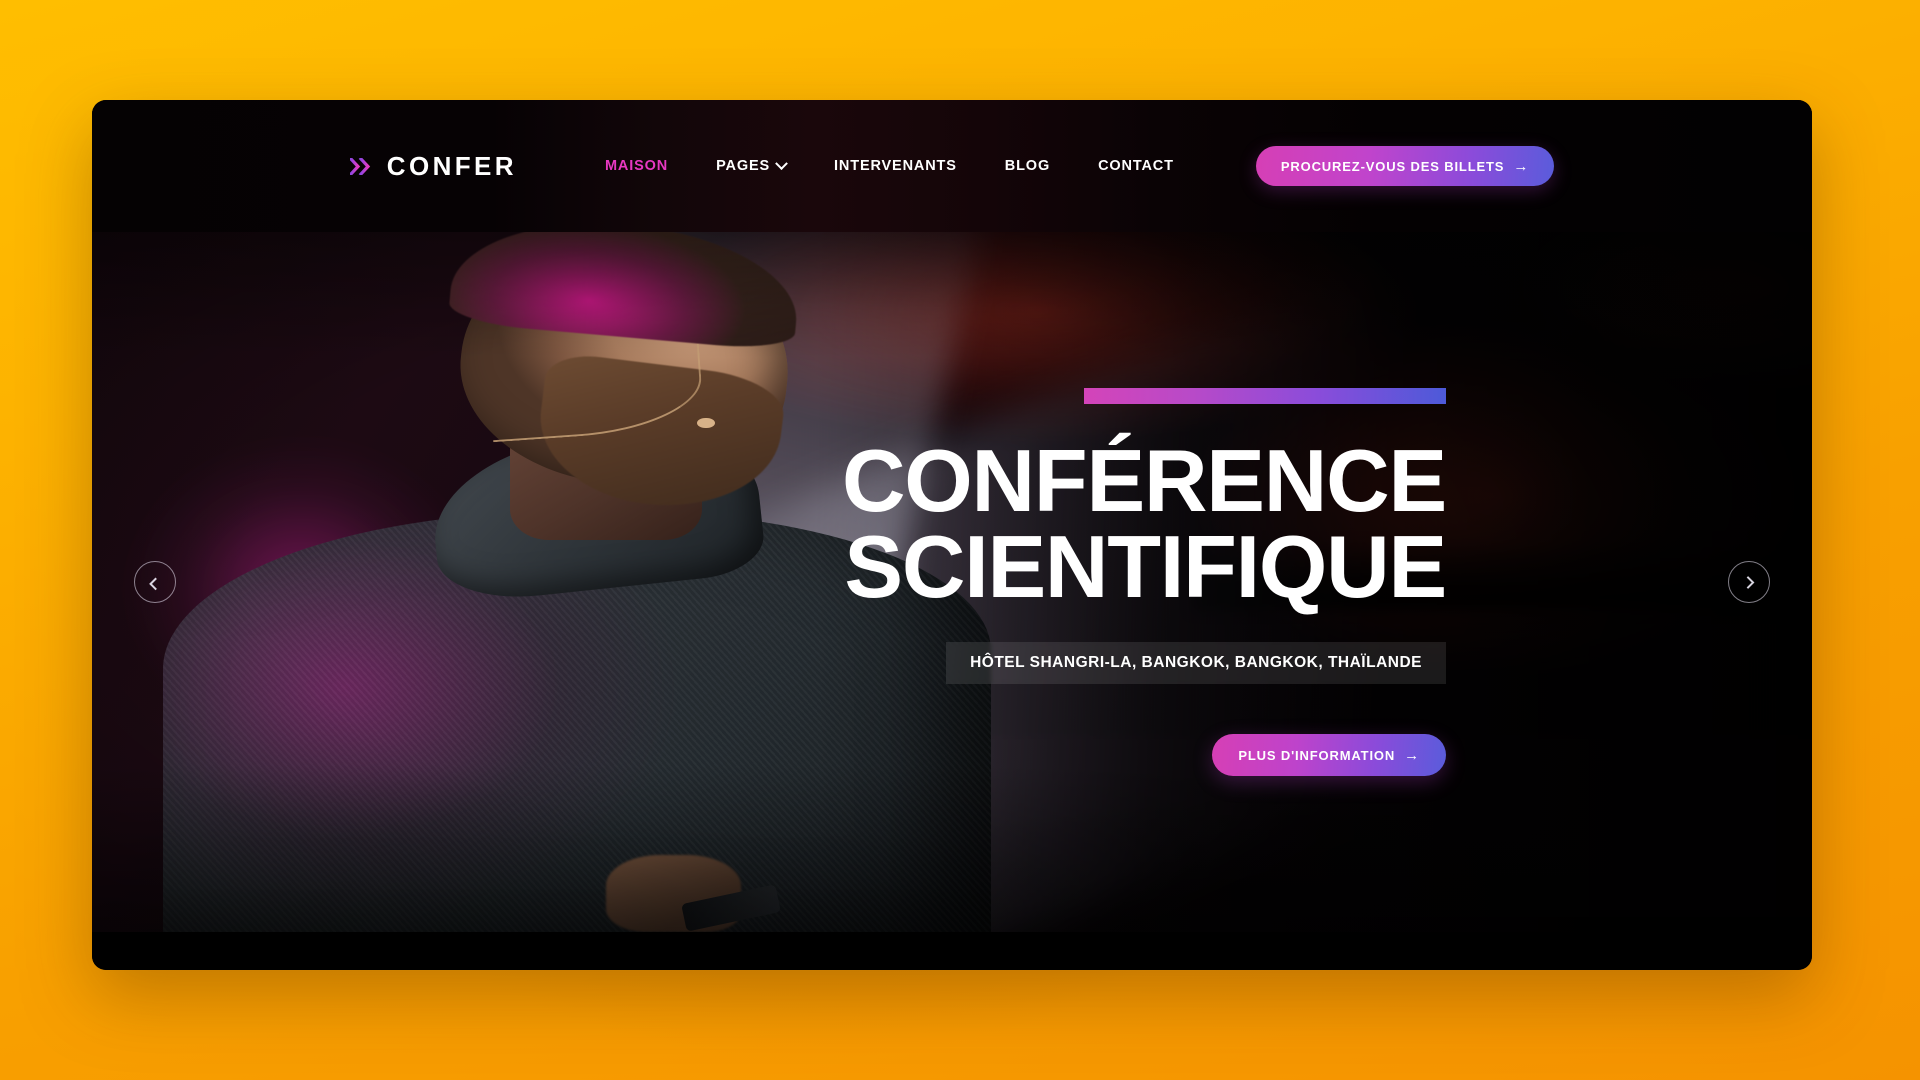 The width and height of the screenshot is (1920, 1080). What do you see at coordinates (1317, 755) in the screenshot?
I see `more-information-label: PLUS D'INFORMATION` at bounding box center [1317, 755].